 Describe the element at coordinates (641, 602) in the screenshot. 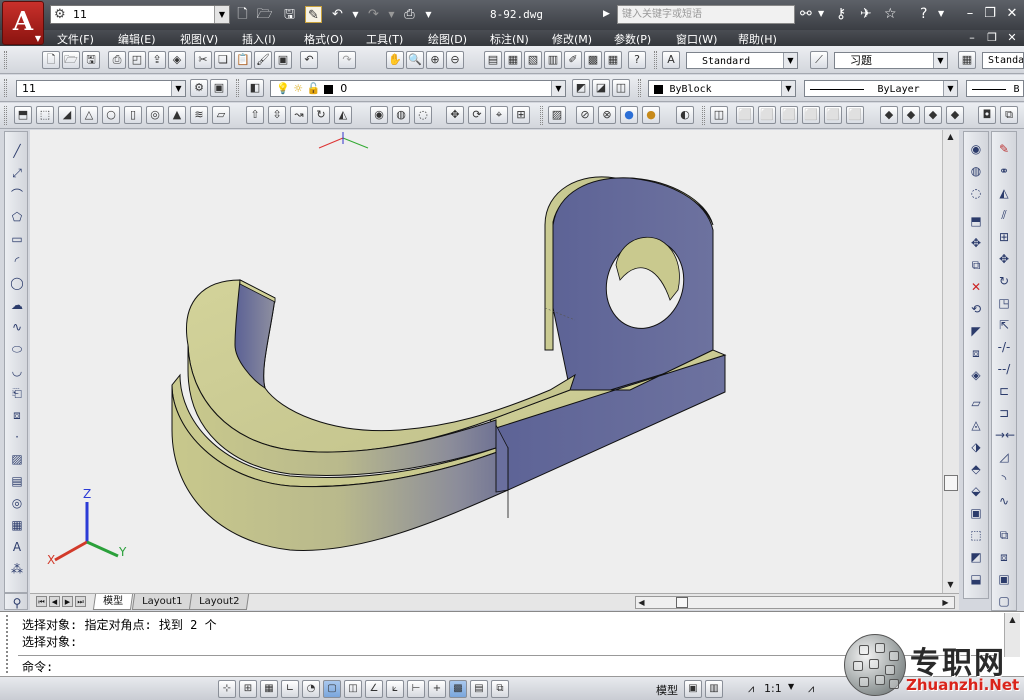

I see `scroll-left-arrow-icon: ◀` at that location.